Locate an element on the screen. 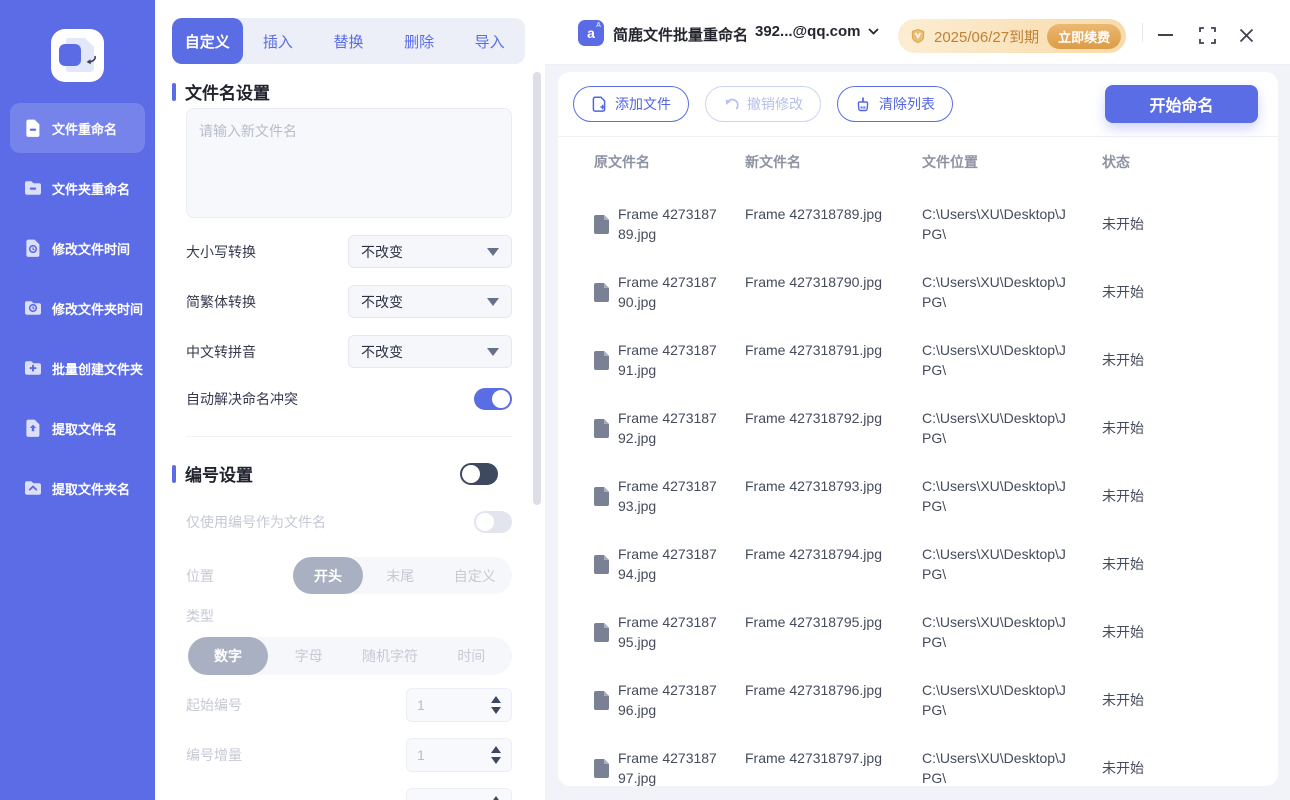 The height and width of the screenshot is (800, 1290). close-icon is located at coordinates (1246, 35).